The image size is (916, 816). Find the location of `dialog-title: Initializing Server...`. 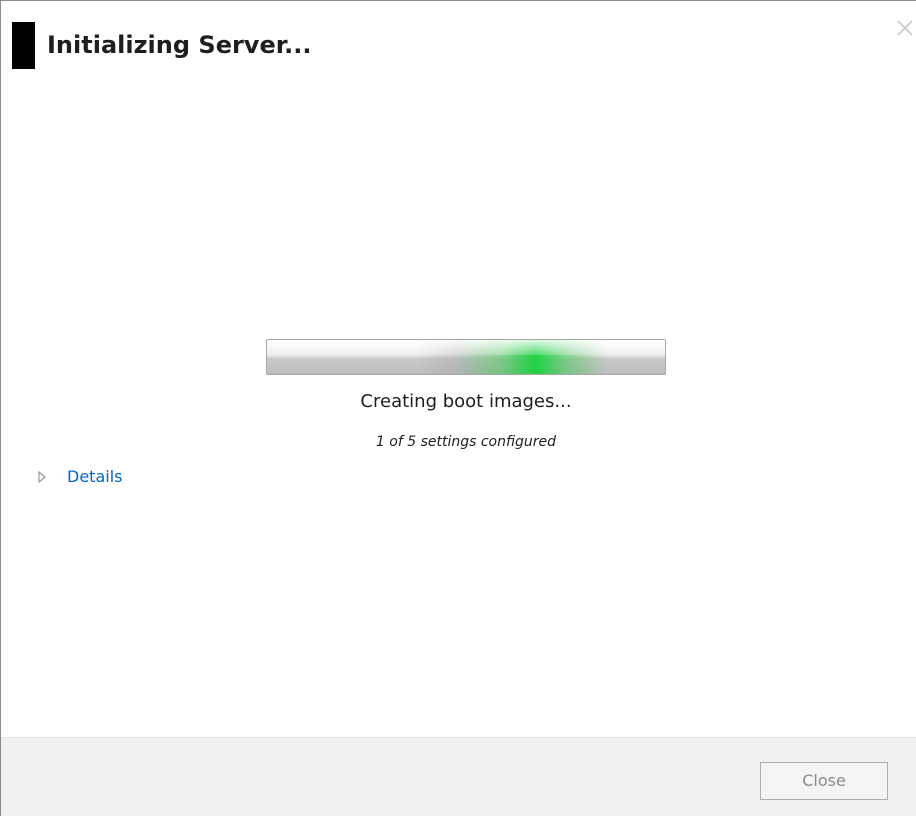

dialog-title: Initializing Server... is located at coordinates (179, 45).